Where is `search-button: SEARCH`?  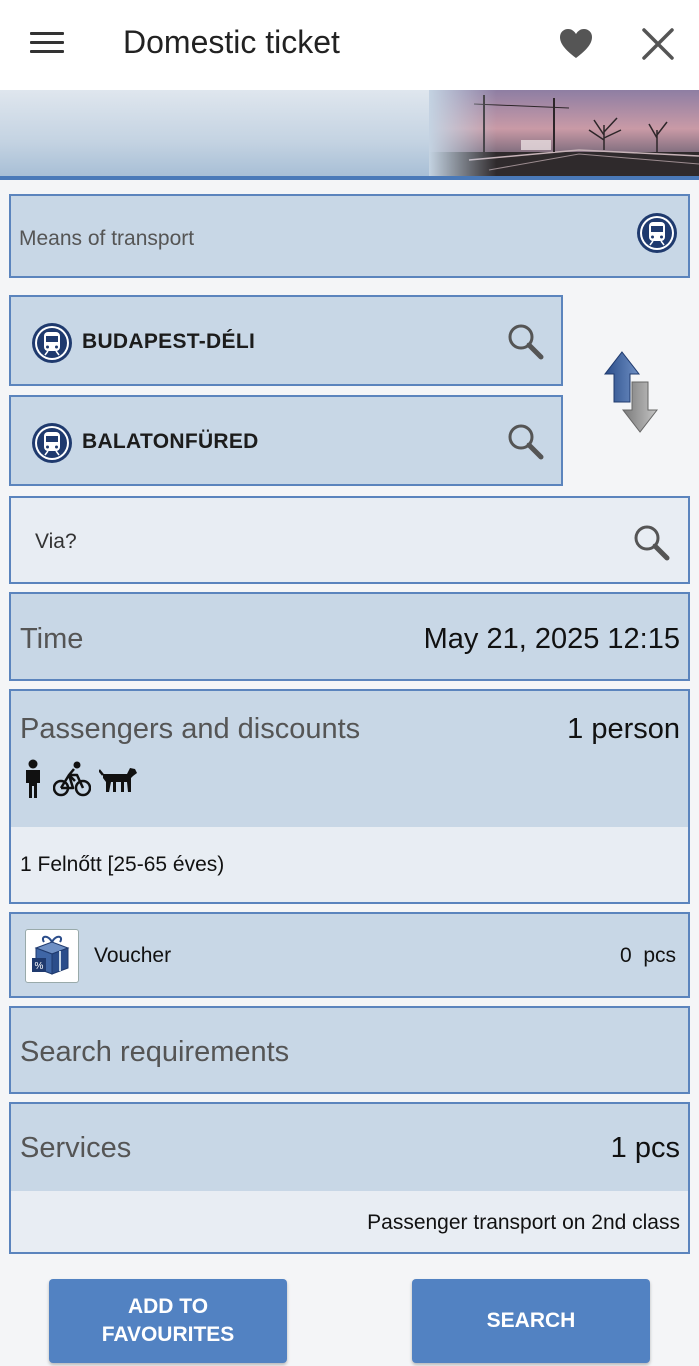
search-button: SEARCH is located at coordinates (531, 1321).